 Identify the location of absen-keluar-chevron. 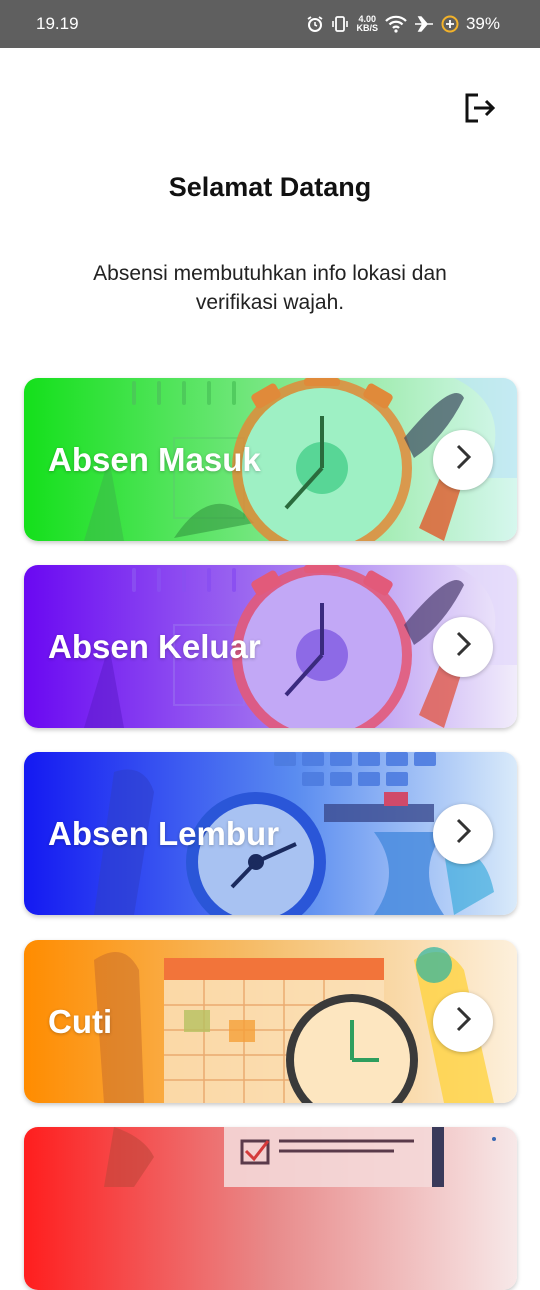
(463, 646).